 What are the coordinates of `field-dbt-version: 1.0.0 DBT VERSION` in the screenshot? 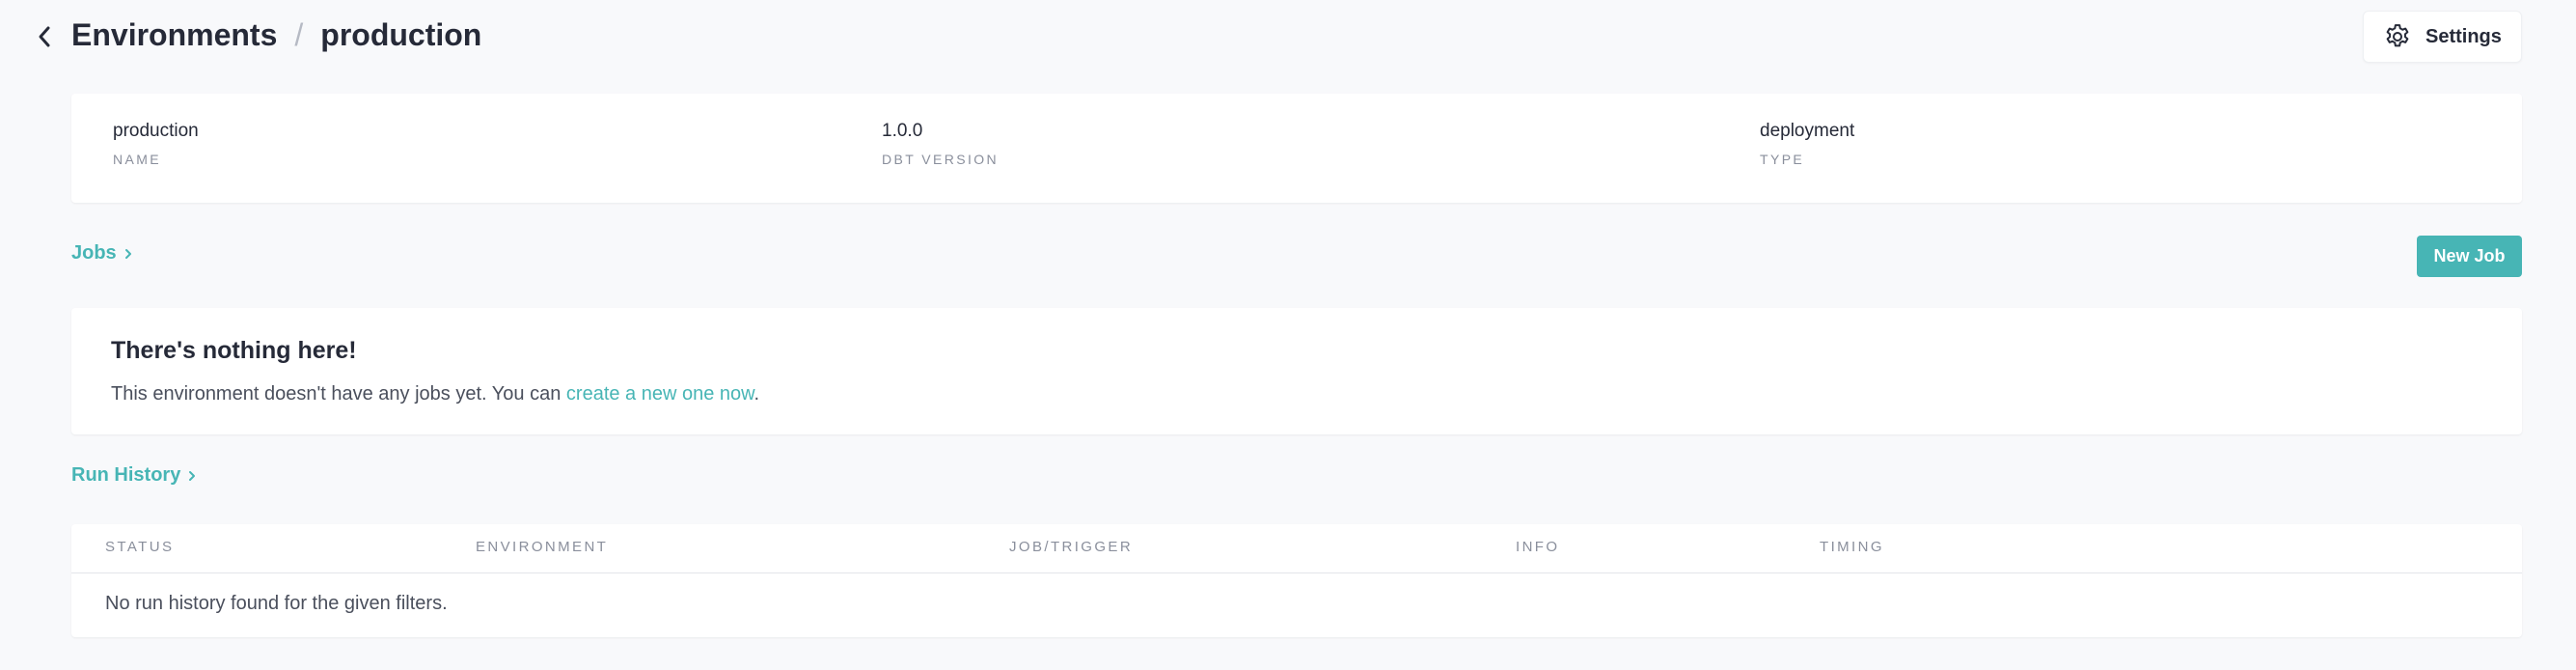 It's located at (941, 144).